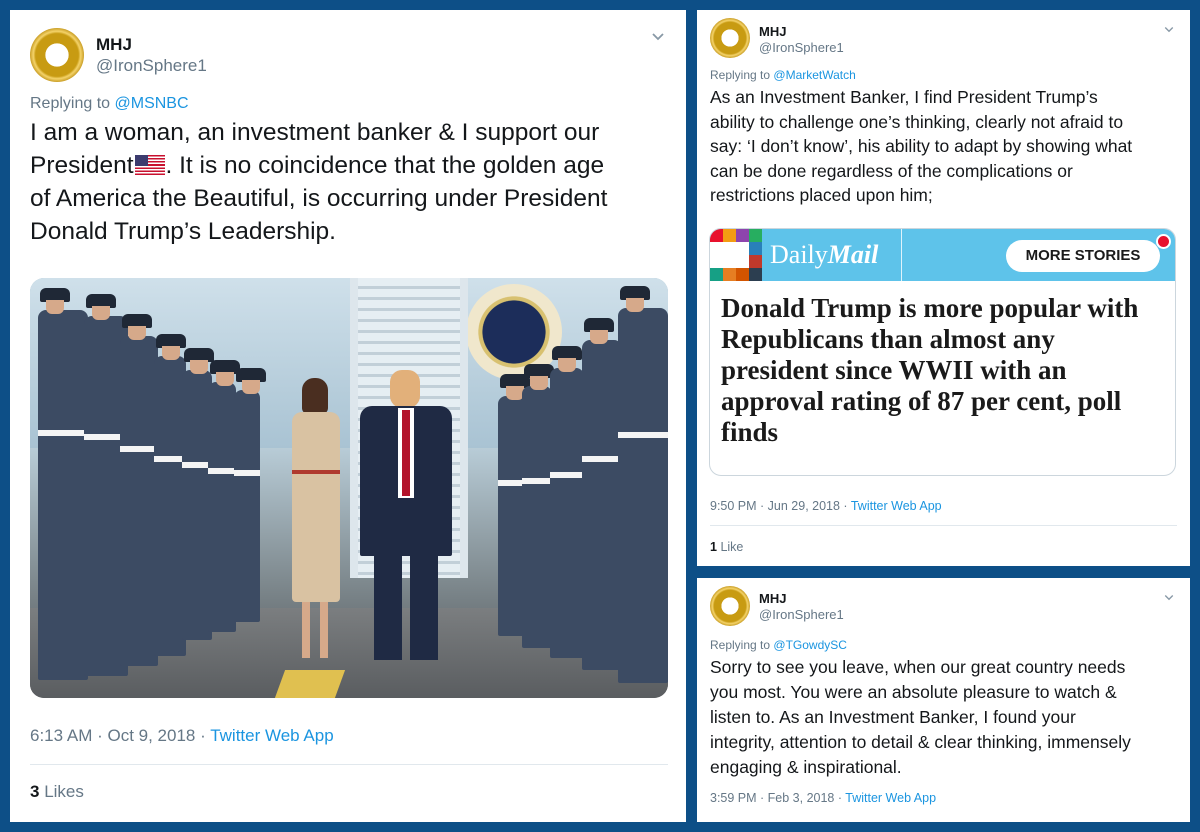  Describe the element at coordinates (853, 254) in the screenshot. I see `logo-mail: Mail` at that location.